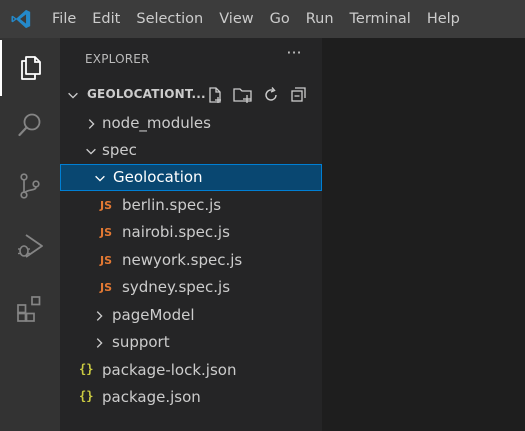 The image size is (525, 431). Describe the element at coordinates (320, 19) in the screenshot. I see `menu-run: Run` at that location.